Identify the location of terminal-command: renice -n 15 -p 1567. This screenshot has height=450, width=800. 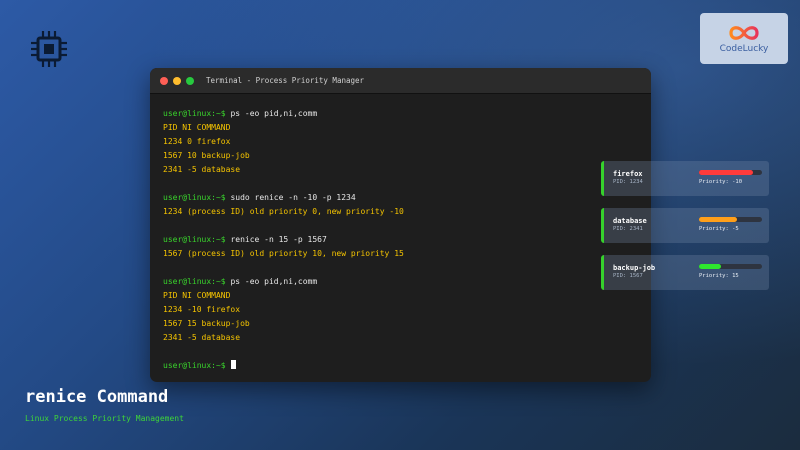
(278, 239).